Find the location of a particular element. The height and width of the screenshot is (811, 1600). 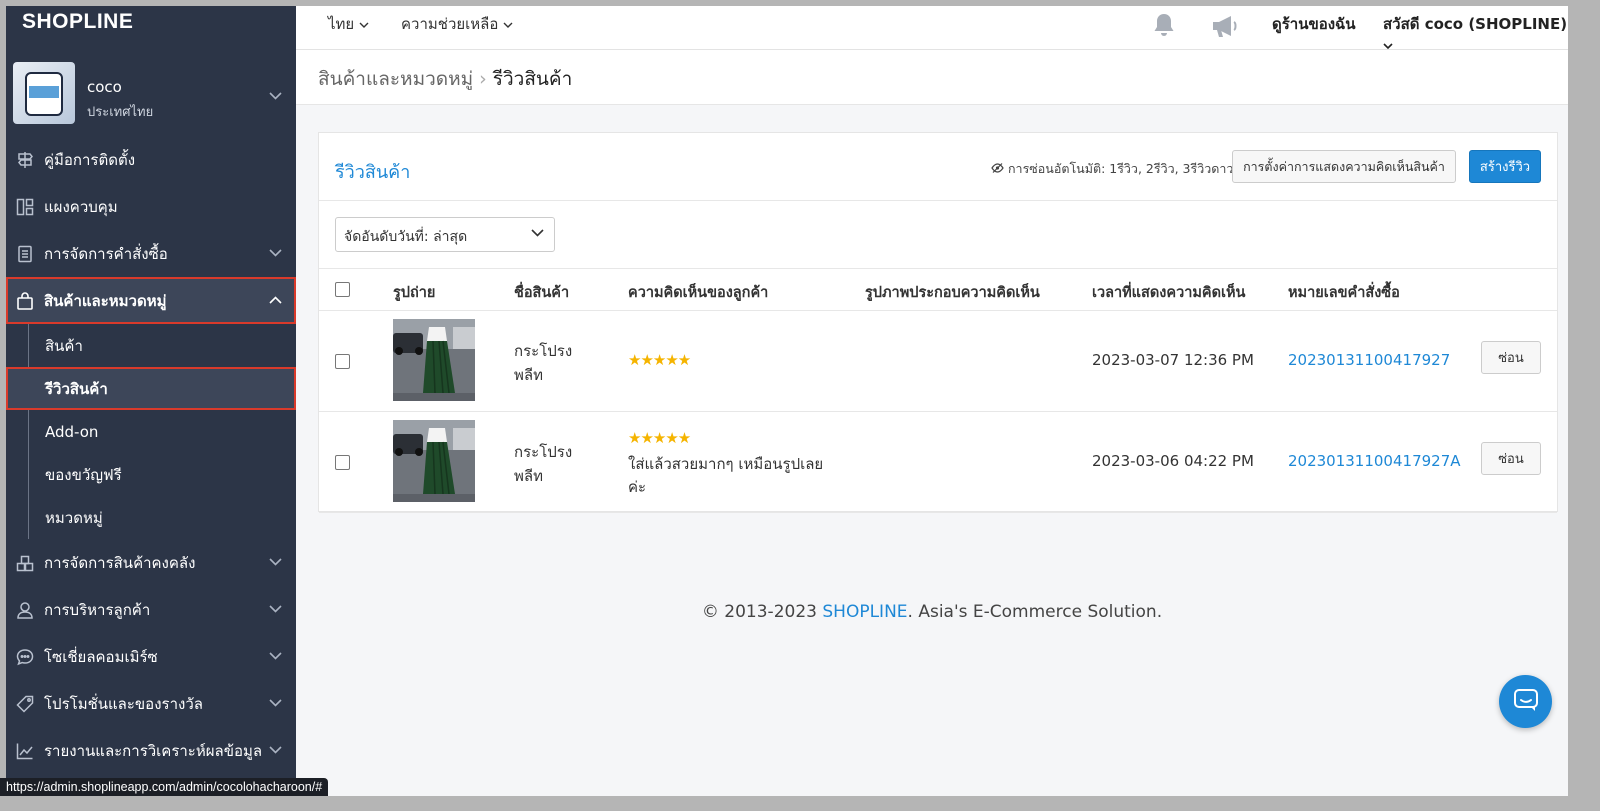

review-time: 2023-03-06 04:22 PM is located at coordinates (1173, 461).